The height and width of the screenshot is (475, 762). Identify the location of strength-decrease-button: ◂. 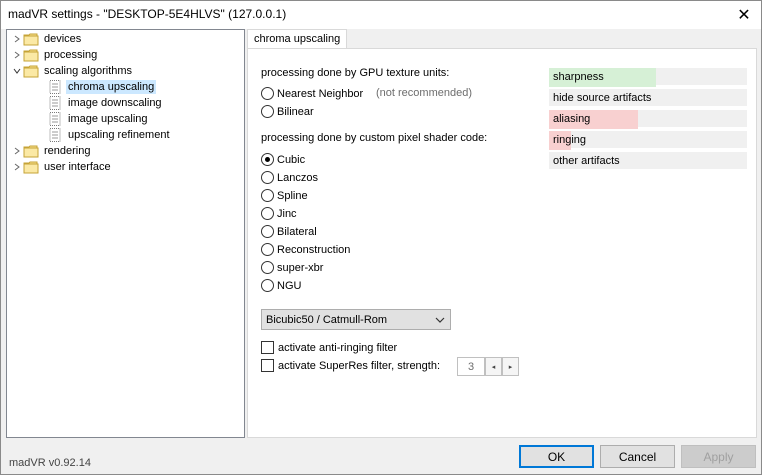
(493, 366).